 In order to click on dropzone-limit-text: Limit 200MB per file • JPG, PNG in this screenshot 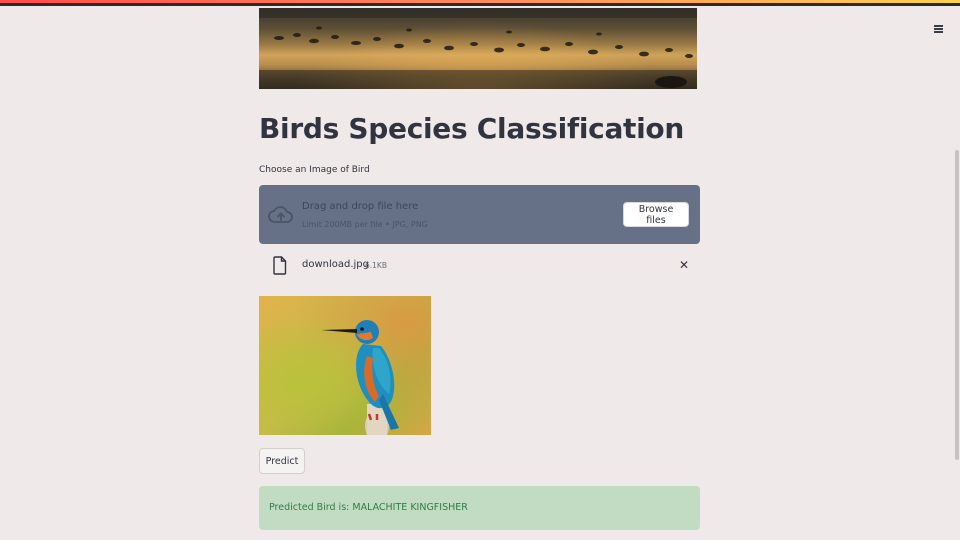, I will do `click(365, 224)`.